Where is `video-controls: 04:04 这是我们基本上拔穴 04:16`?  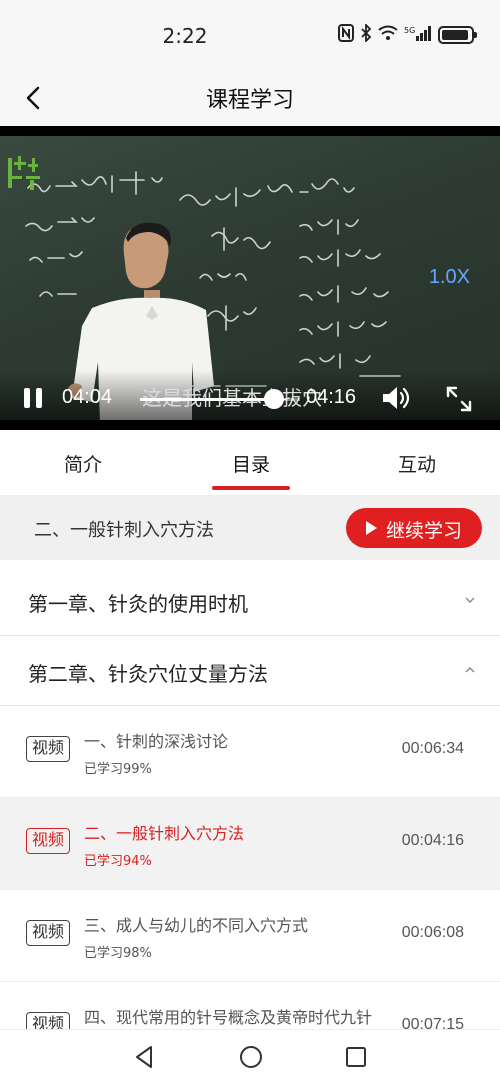 video-controls: 04:04 这是我们基本上拔穴 04:16 is located at coordinates (250, 395).